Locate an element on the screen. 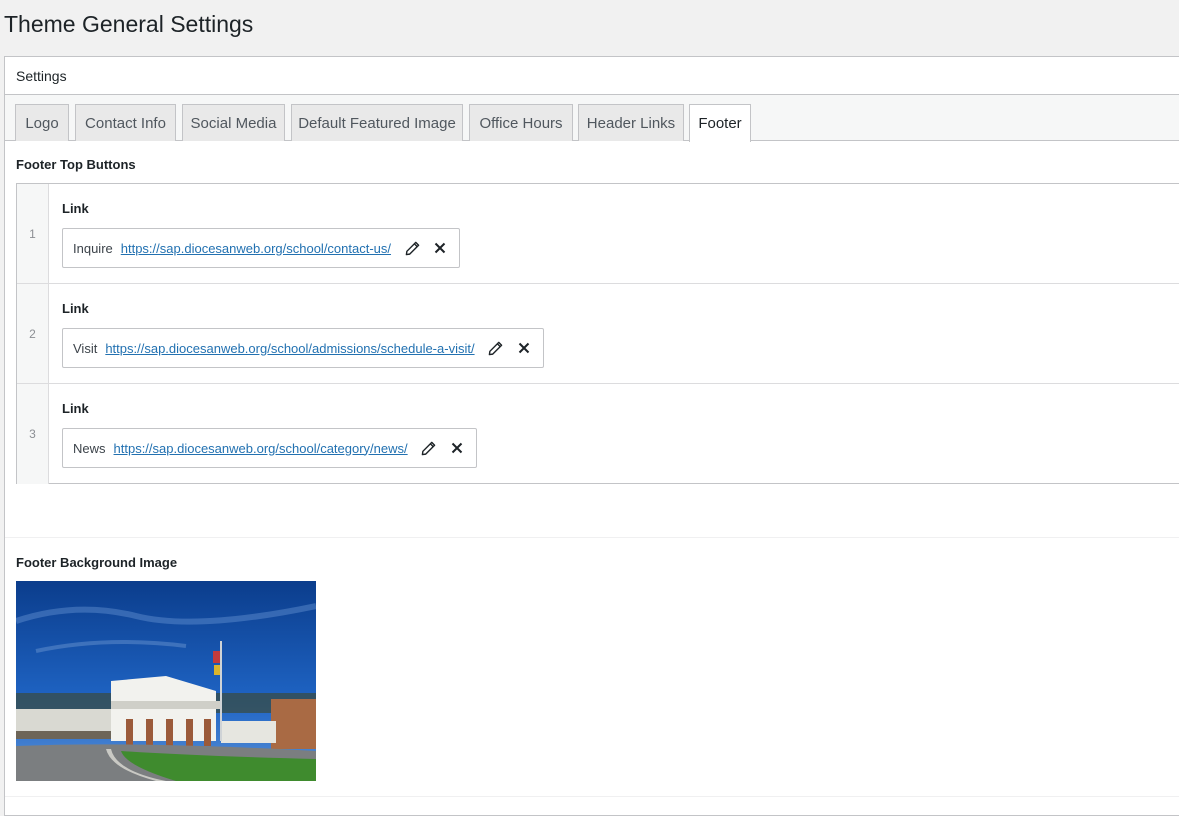  tab-header-links: Header Links is located at coordinates (631, 122).